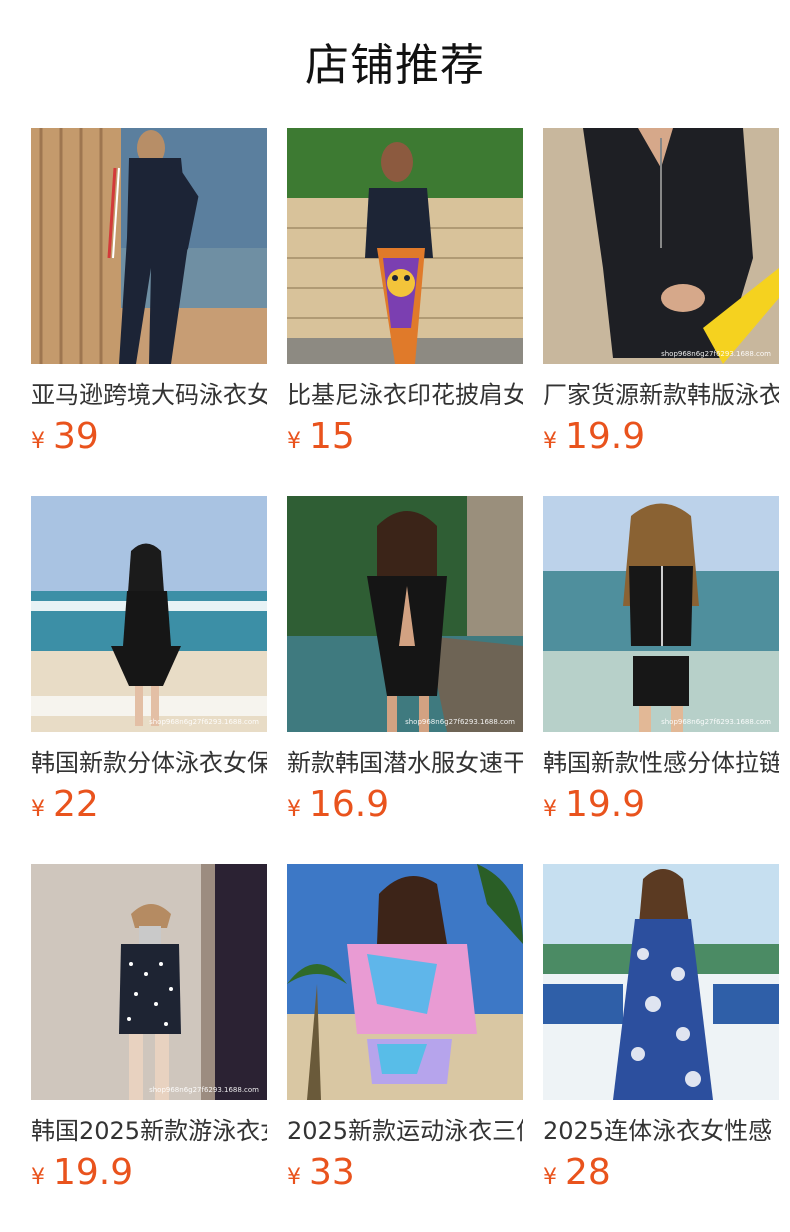 This screenshot has width=790, height=1232. I want to click on price-value: 15, so click(332, 436).